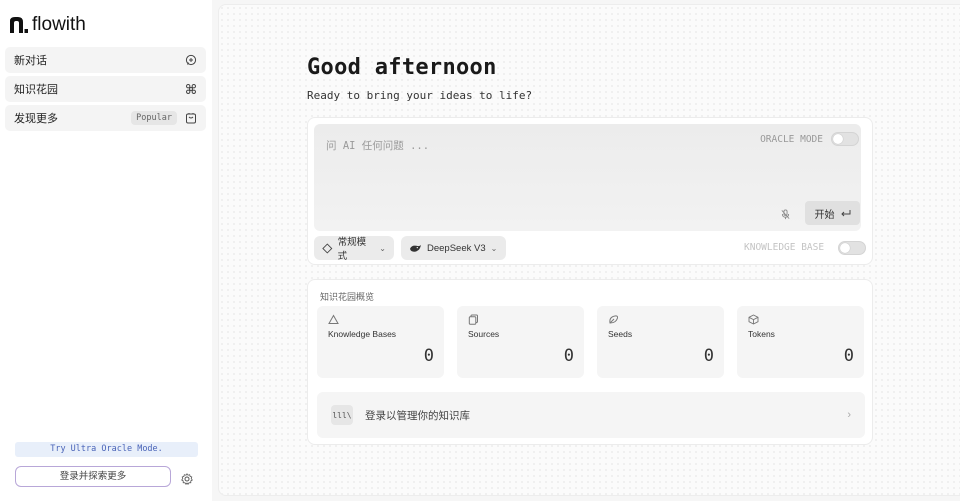  What do you see at coordinates (362, 334) in the screenshot?
I see `stat-label: Knowledge Bases` at bounding box center [362, 334].